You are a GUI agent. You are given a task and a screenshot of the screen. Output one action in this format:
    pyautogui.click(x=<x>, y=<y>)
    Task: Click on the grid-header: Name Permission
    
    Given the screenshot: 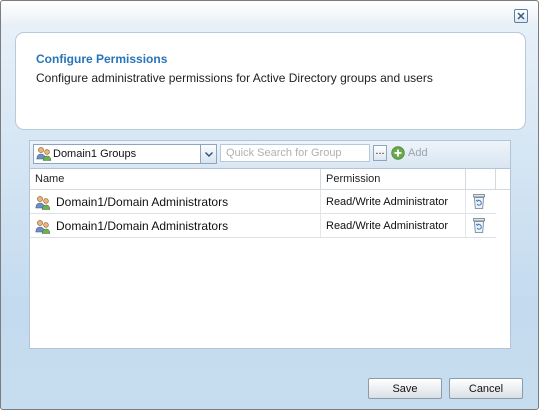 What is the action you would take?
    pyautogui.click(x=270, y=179)
    